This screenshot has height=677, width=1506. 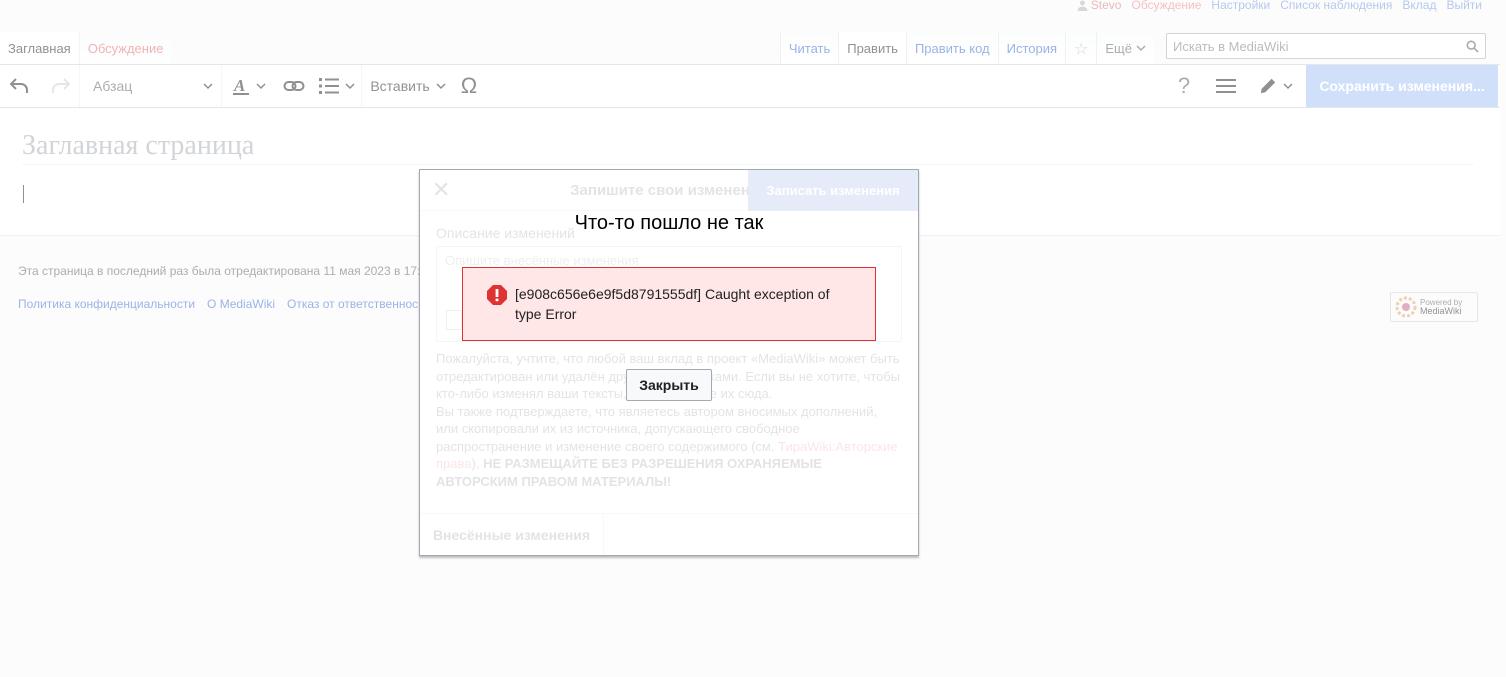 I want to click on review-changes-button: Внесённые изменения, so click(x=512, y=534).